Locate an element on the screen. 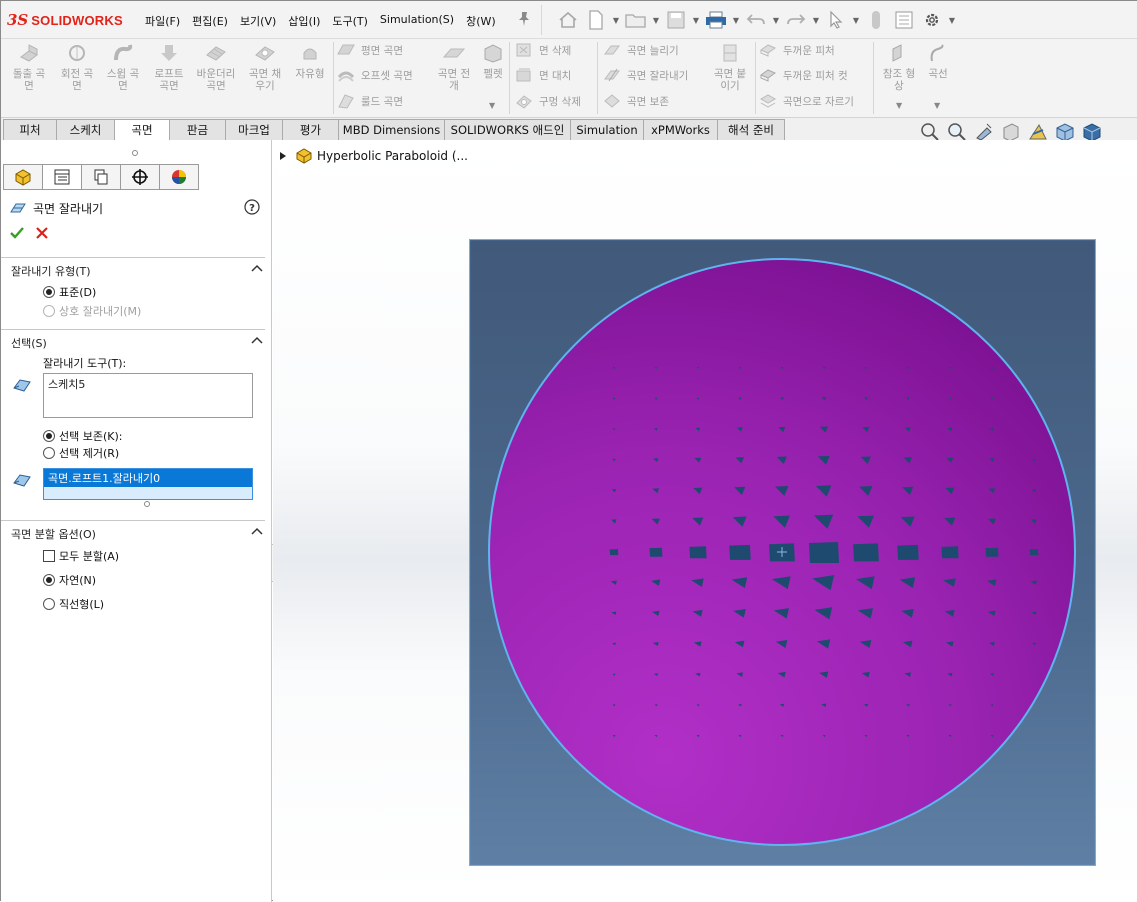  pieces-to-keep-listbox: 곡면.로프트1.잘라내기0 is located at coordinates (148, 484).